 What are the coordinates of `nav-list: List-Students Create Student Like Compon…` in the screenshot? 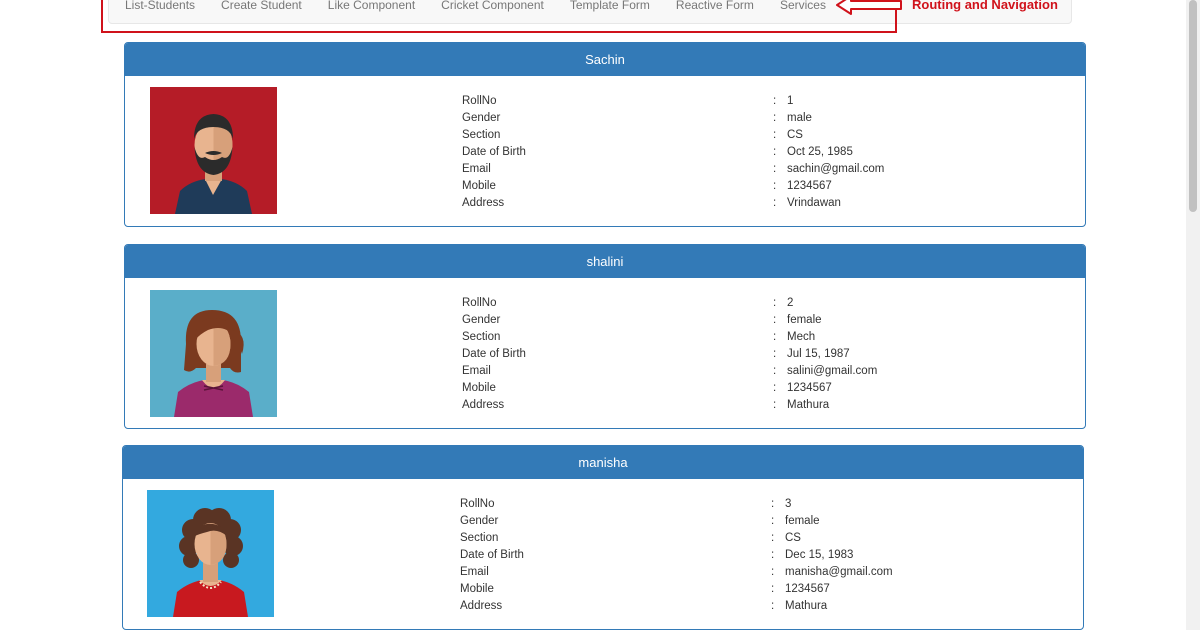 It's located at (474, 11).